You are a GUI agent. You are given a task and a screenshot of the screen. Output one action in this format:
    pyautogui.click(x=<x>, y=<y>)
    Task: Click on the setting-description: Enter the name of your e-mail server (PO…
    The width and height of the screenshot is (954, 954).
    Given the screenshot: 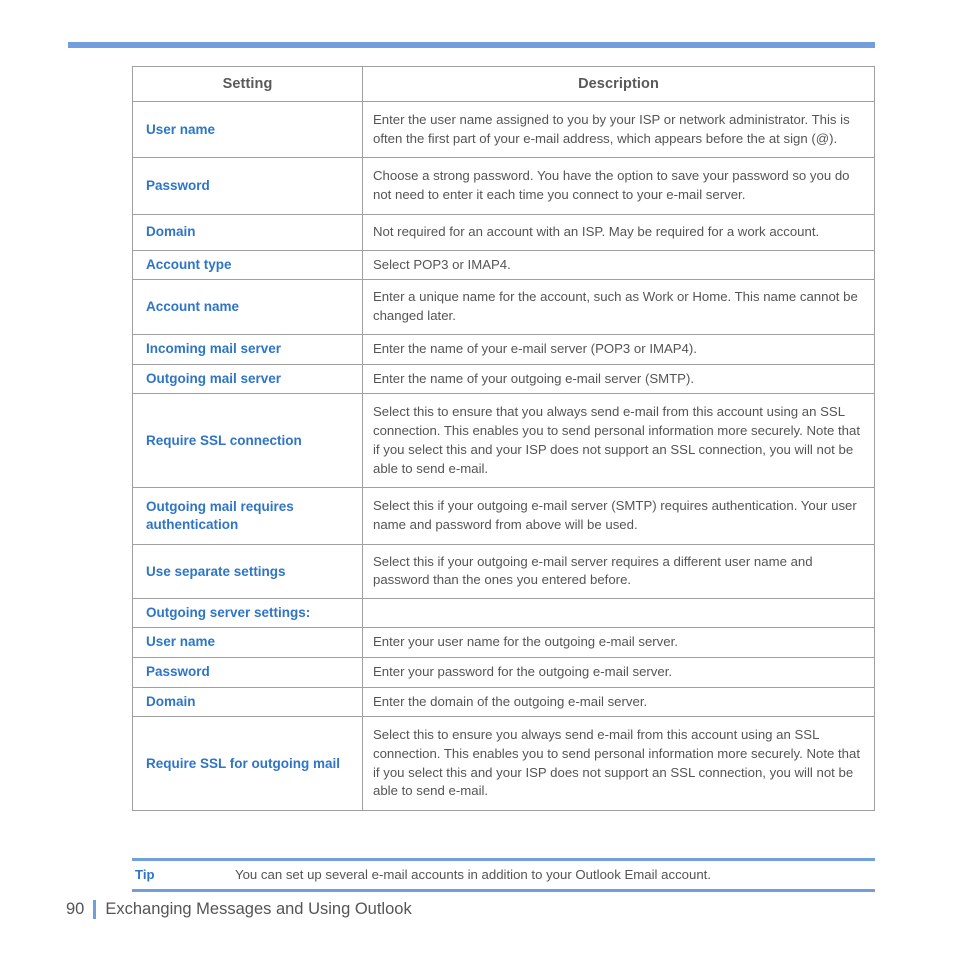 What is the action you would take?
    pyautogui.click(x=618, y=349)
    